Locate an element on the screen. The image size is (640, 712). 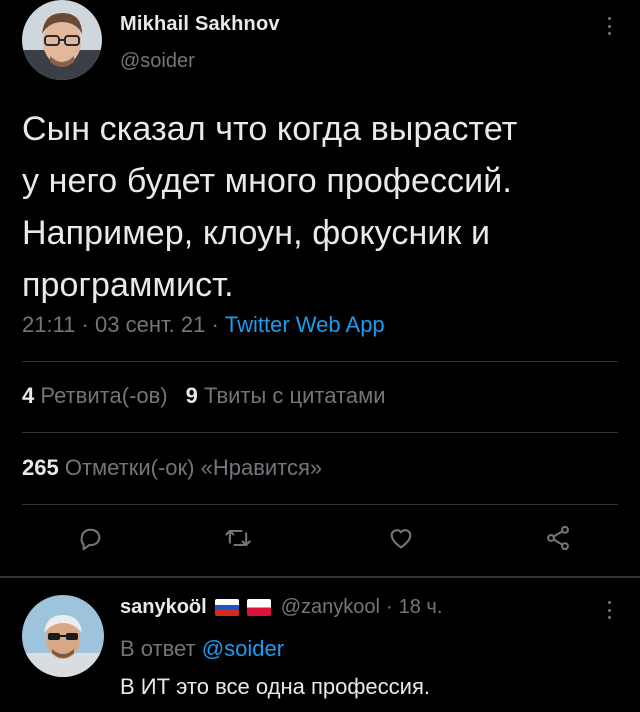
reply-header: sanykoöl @zanykool · 18 ч. is located at coordinates (281, 607).